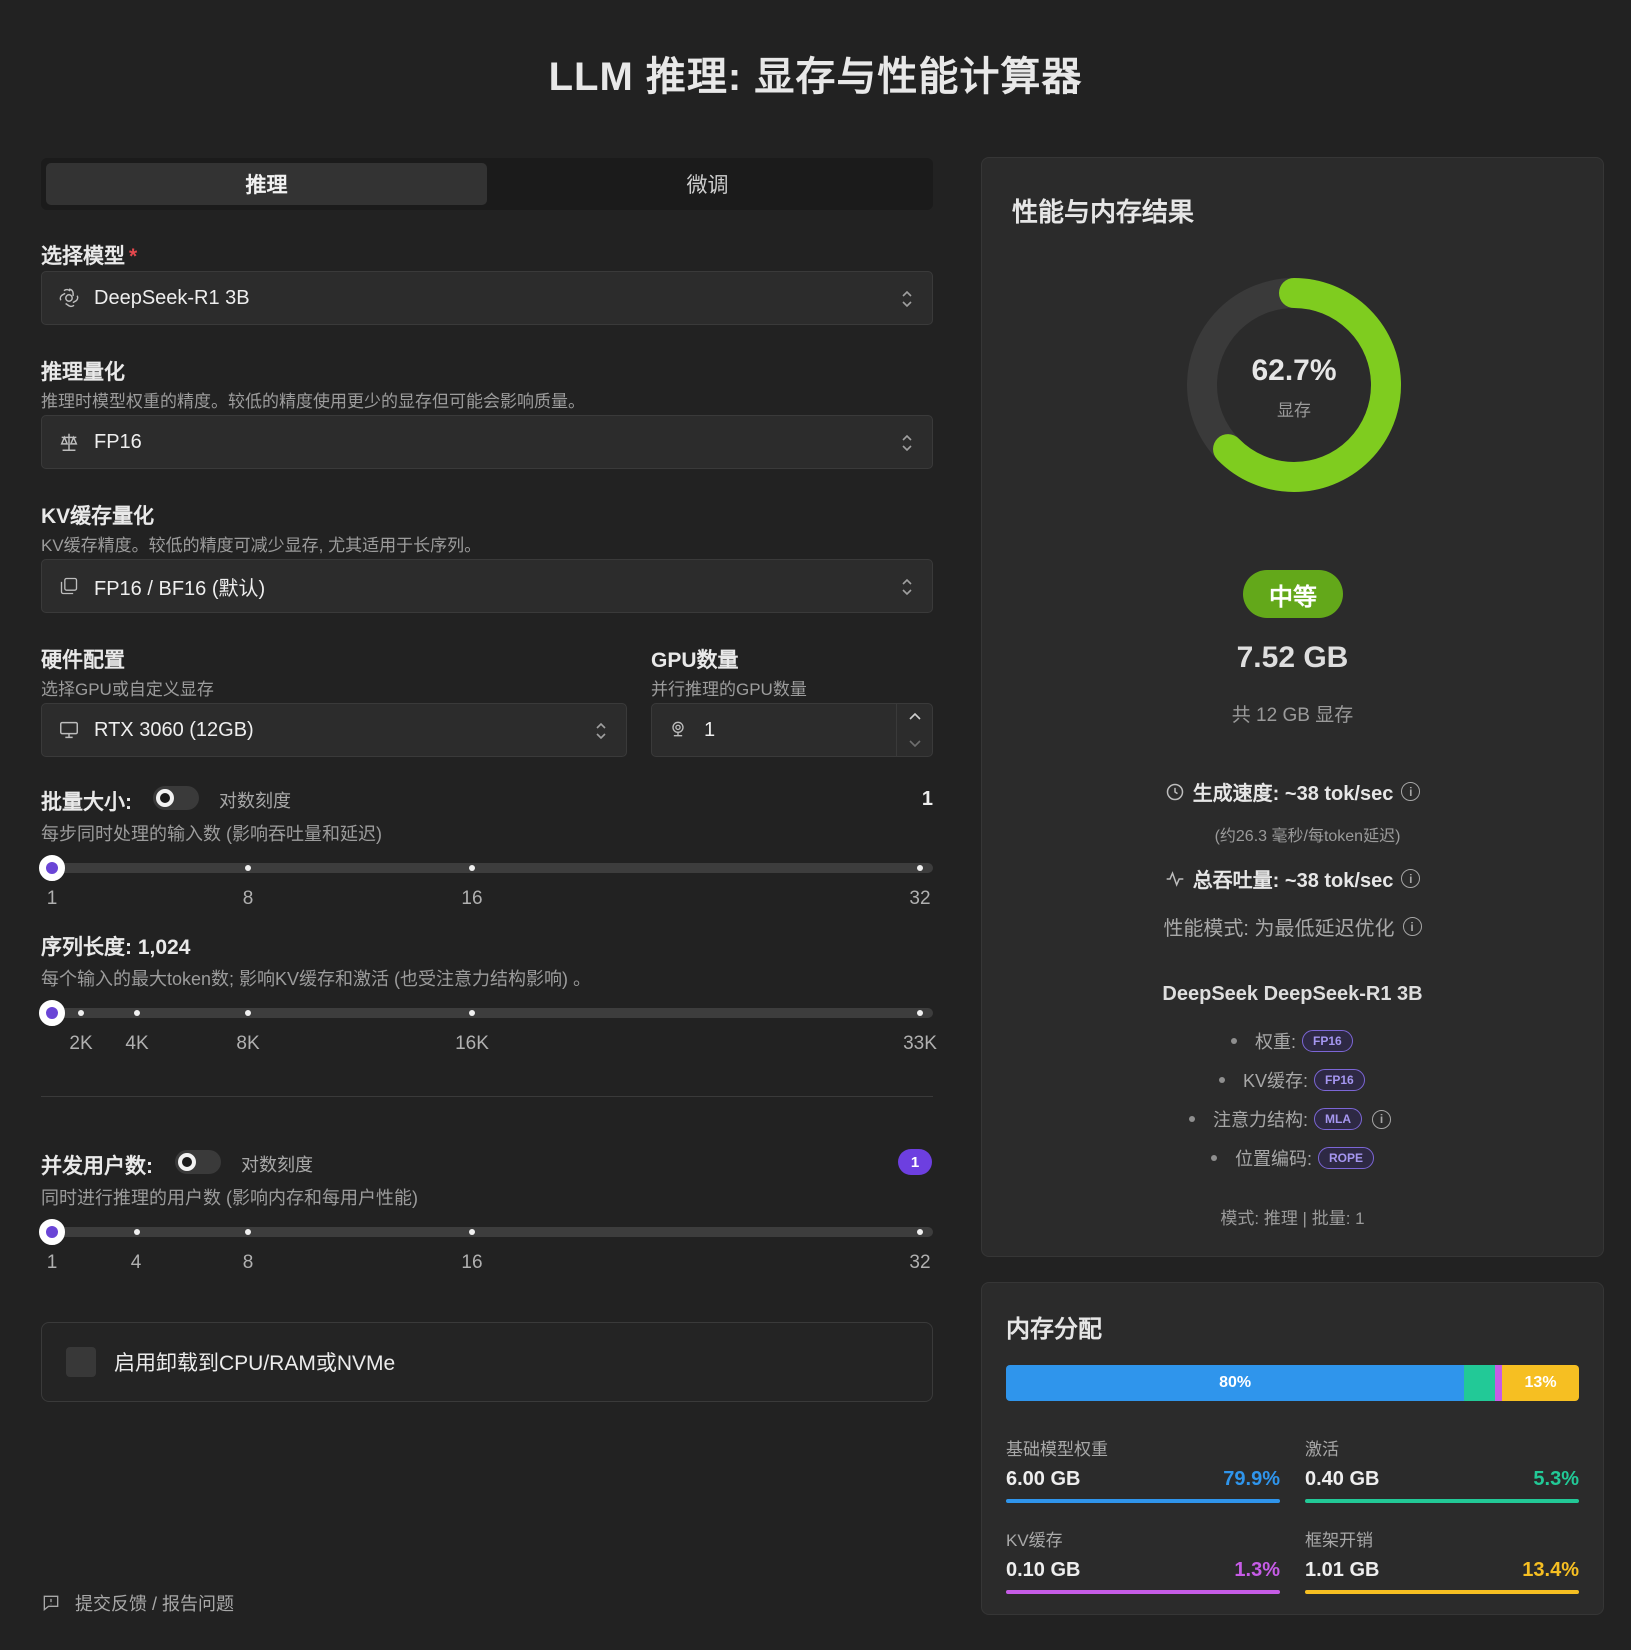 The image size is (1631, 1650). Describe the element at coordinates (487, 442) in the screenshot. I see `quant-select: FP16` at that location.